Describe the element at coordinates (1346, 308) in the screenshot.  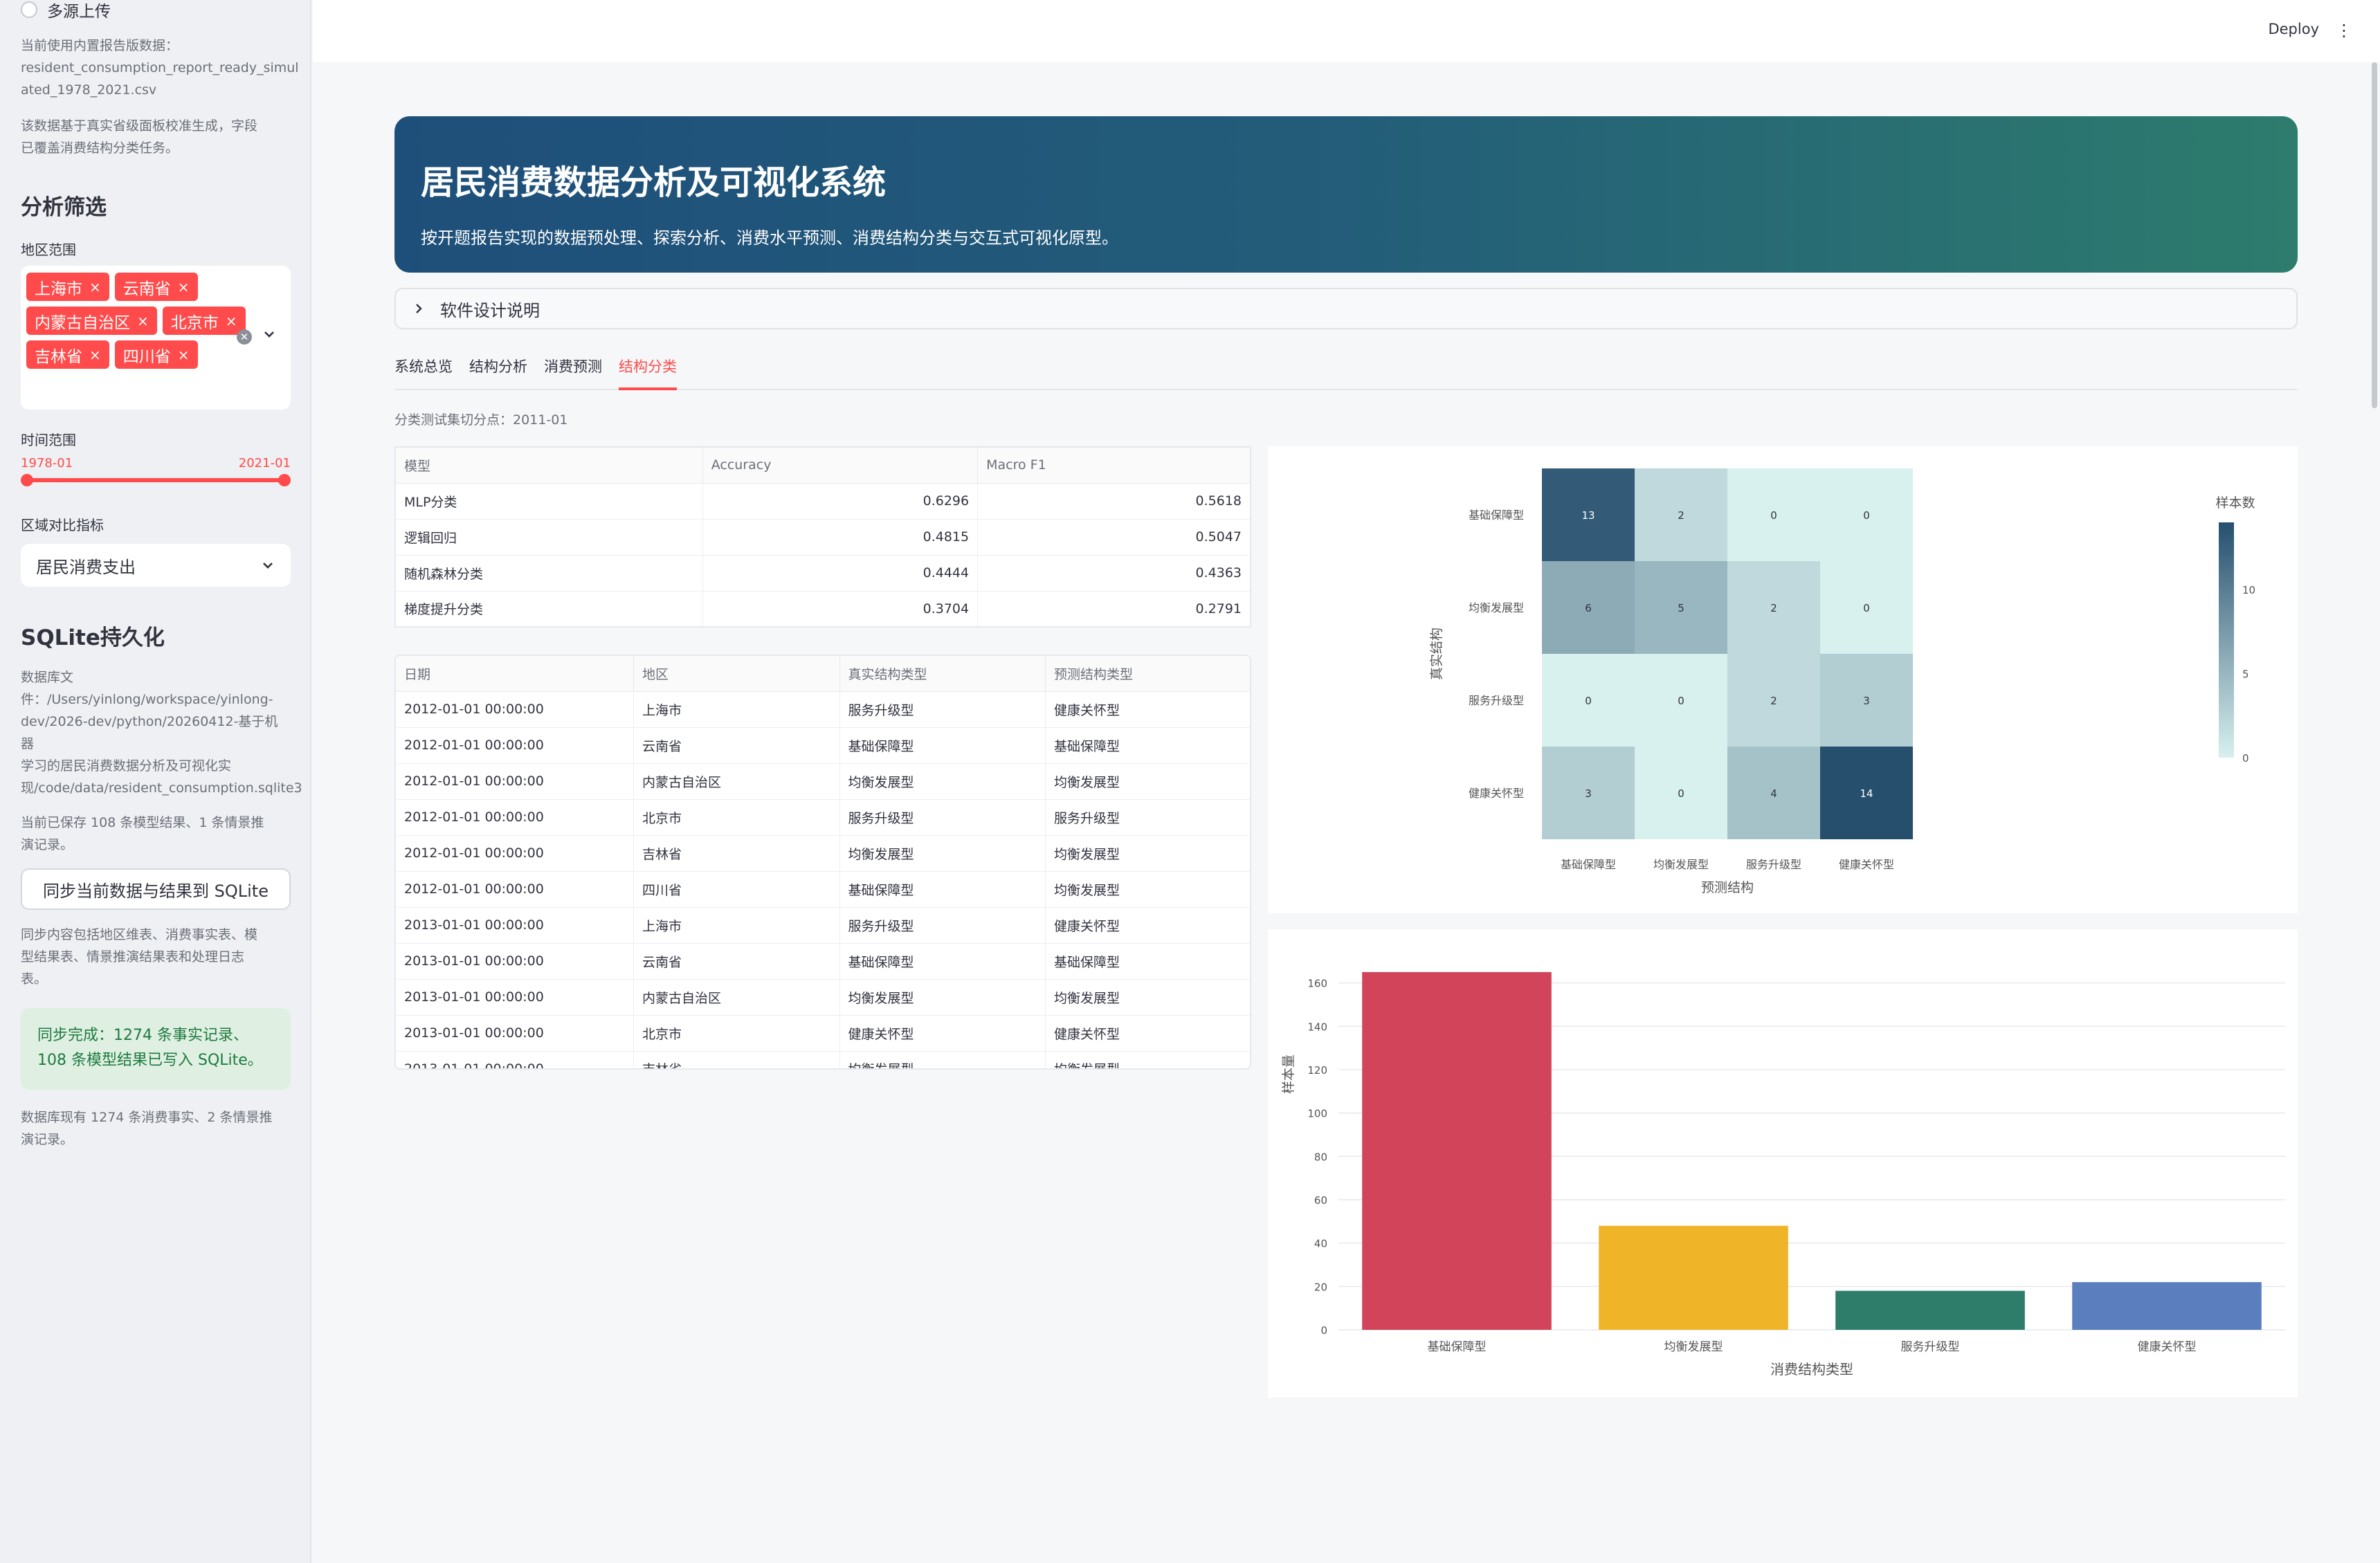
I see `design-notes-expander: 软件设计说明` at that location.